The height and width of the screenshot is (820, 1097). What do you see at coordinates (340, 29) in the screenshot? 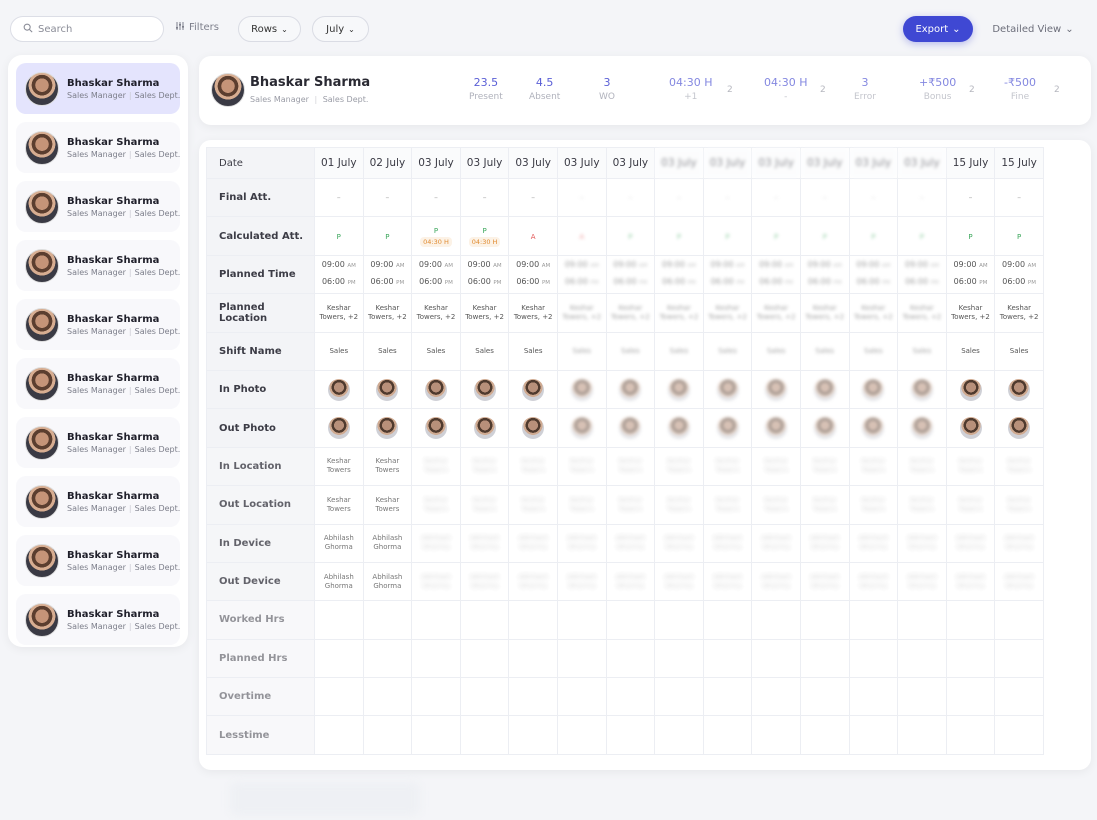
I see `month-dropdown: July ⌄` at bounding box center [340, 29].